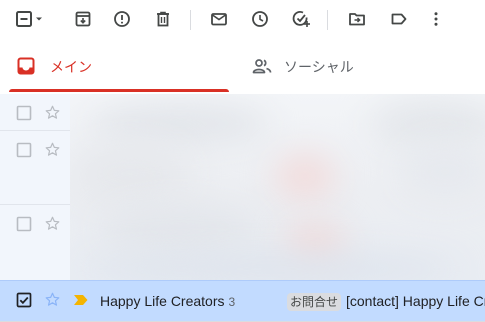  What do you see at coordinates (81, 300) in the screenshot?
I see `important-marker-icon` at bounding box center [81, 300].